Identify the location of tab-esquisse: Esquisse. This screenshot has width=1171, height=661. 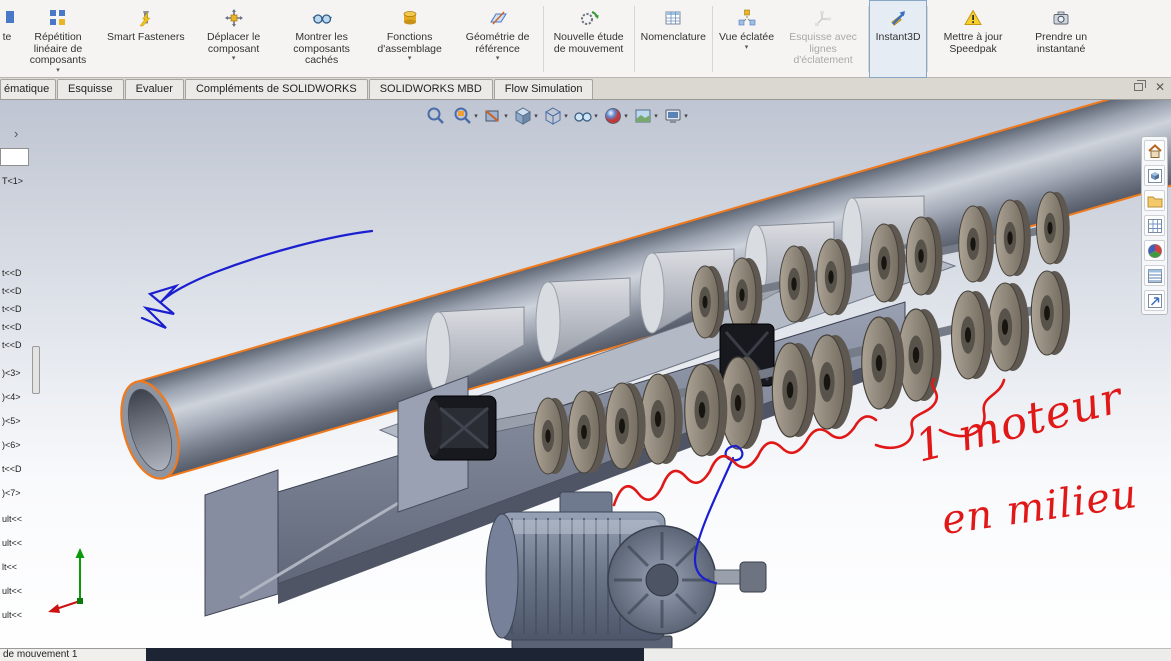
(90, 89).